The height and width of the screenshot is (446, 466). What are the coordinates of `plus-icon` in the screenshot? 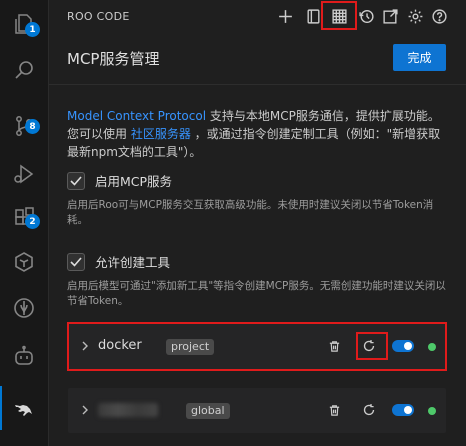 It's located at (285, 16).